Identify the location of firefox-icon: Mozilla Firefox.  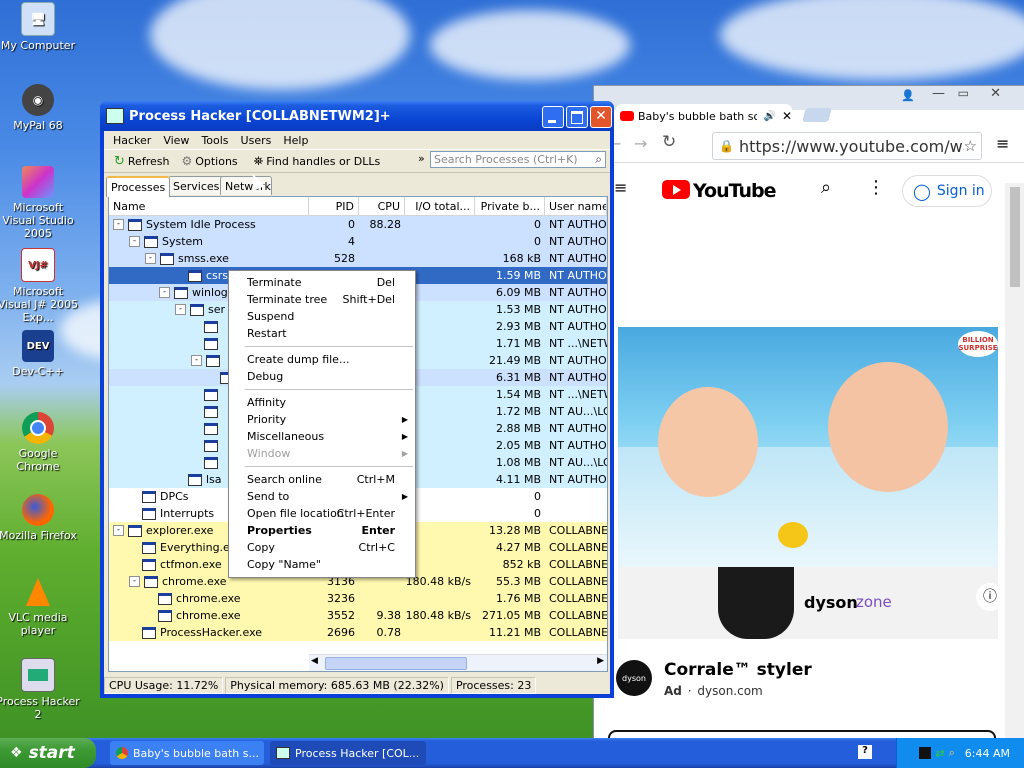
(40, 518).